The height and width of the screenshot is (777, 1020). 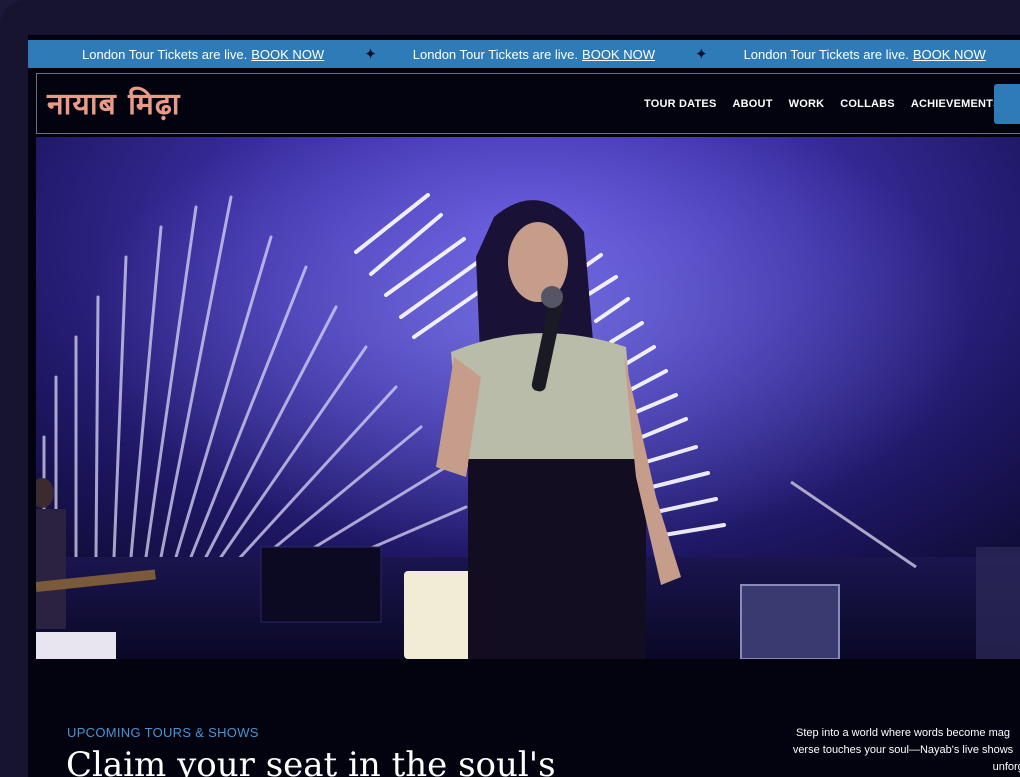 I want to click on flight-case, so click(x=790, y=621).